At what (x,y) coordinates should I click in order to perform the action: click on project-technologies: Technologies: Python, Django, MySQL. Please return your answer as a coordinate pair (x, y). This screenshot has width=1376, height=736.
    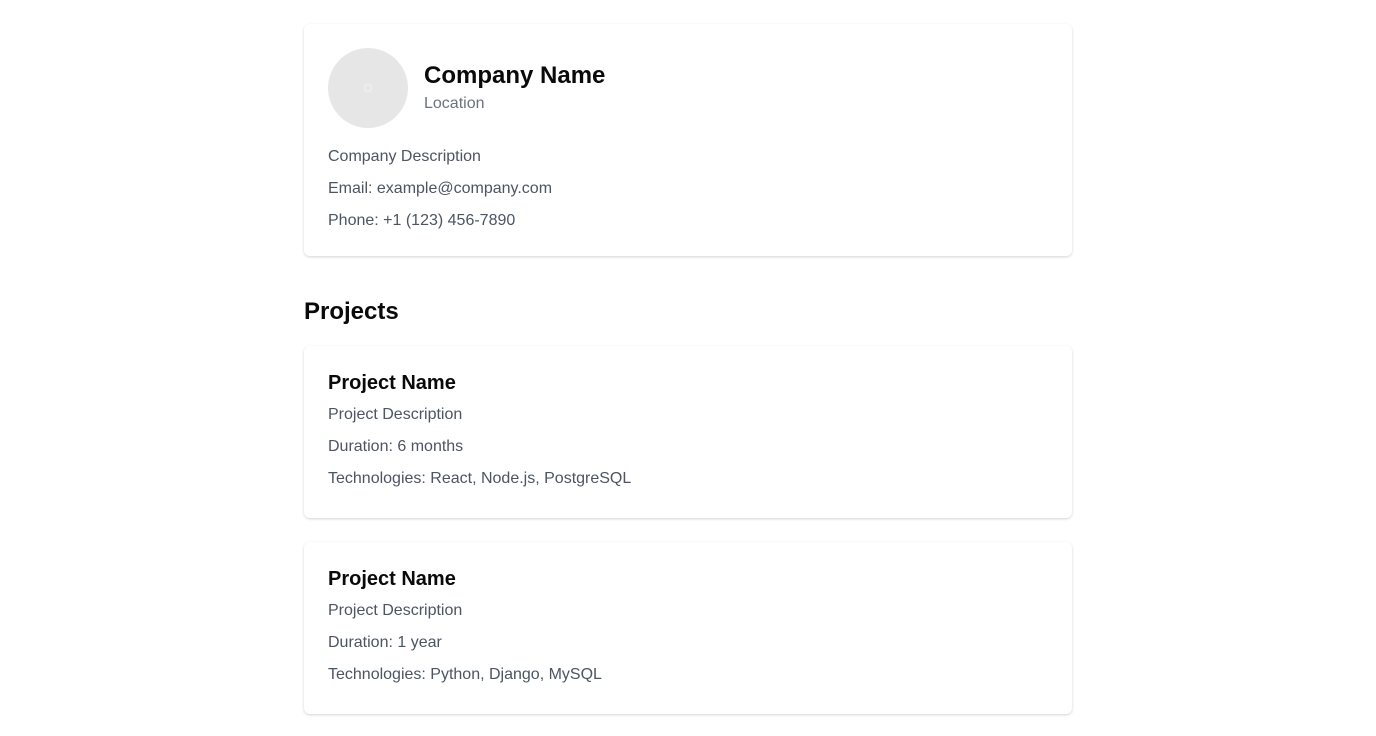
    Looking at the image, I should click on (465, 674).